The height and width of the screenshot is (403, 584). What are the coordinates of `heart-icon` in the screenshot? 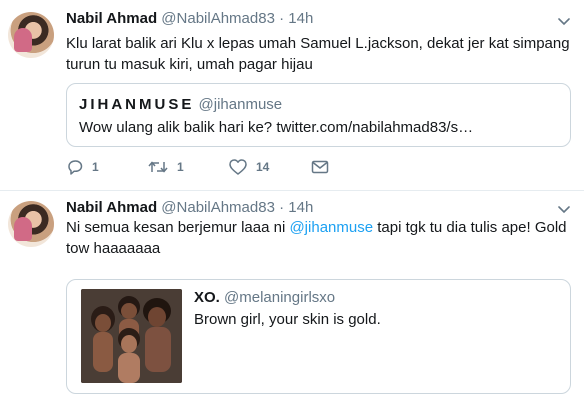 It's located at (238, 167).